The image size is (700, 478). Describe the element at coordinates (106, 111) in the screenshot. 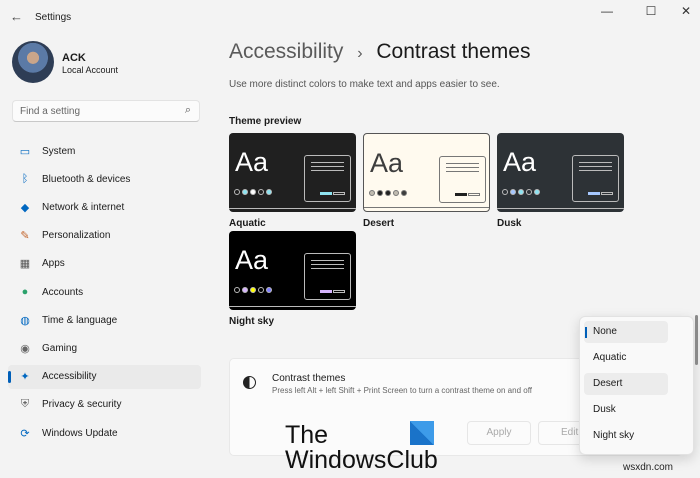

I see `search-input: Find a setting ⌕` at that location.